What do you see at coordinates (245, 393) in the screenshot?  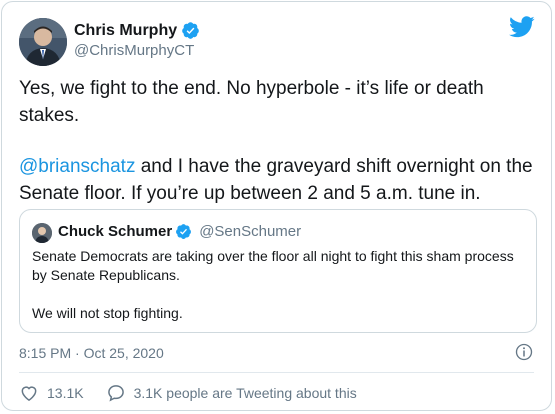 I see `conversation-text: 3.1K people are Tweeting about this` at bounding box center [245, 393].